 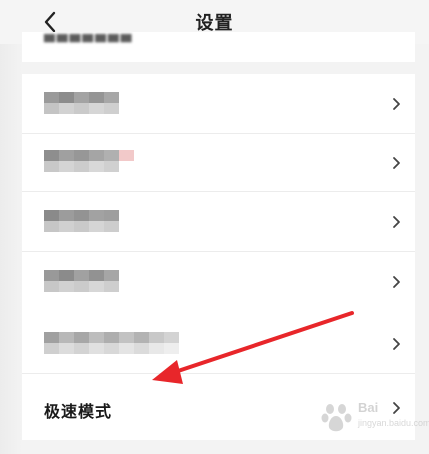 I want to click on paw-logo-icon, so click(x=336, y=418).